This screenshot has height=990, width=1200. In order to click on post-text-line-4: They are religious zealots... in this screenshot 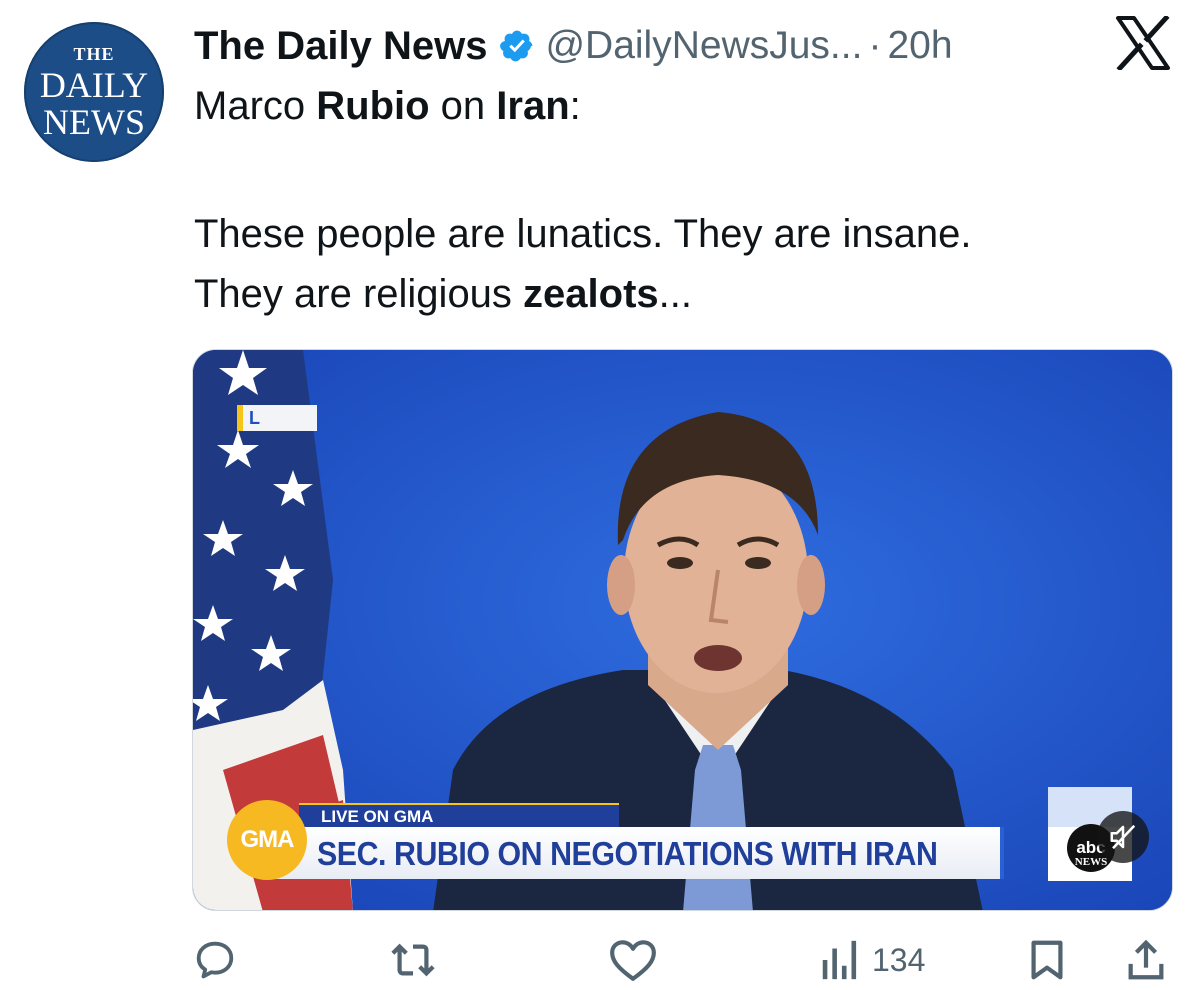, I will do `click(443, 294)`.